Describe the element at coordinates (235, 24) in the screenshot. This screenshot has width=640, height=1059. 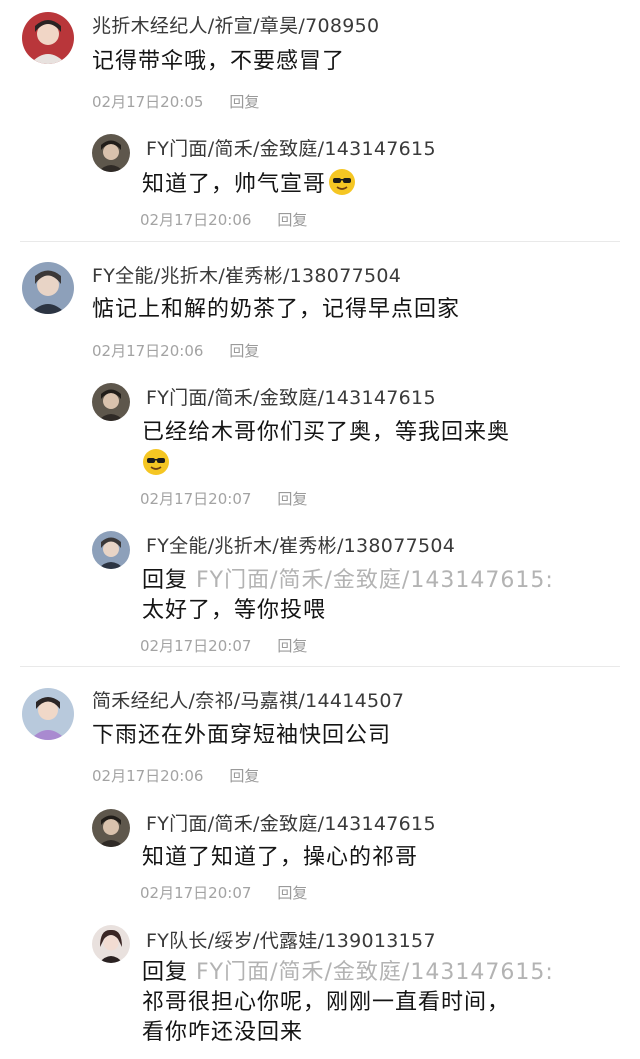
I see `comment-author: 兆折木经纪人/祈宣/章昊/708950` at that location.